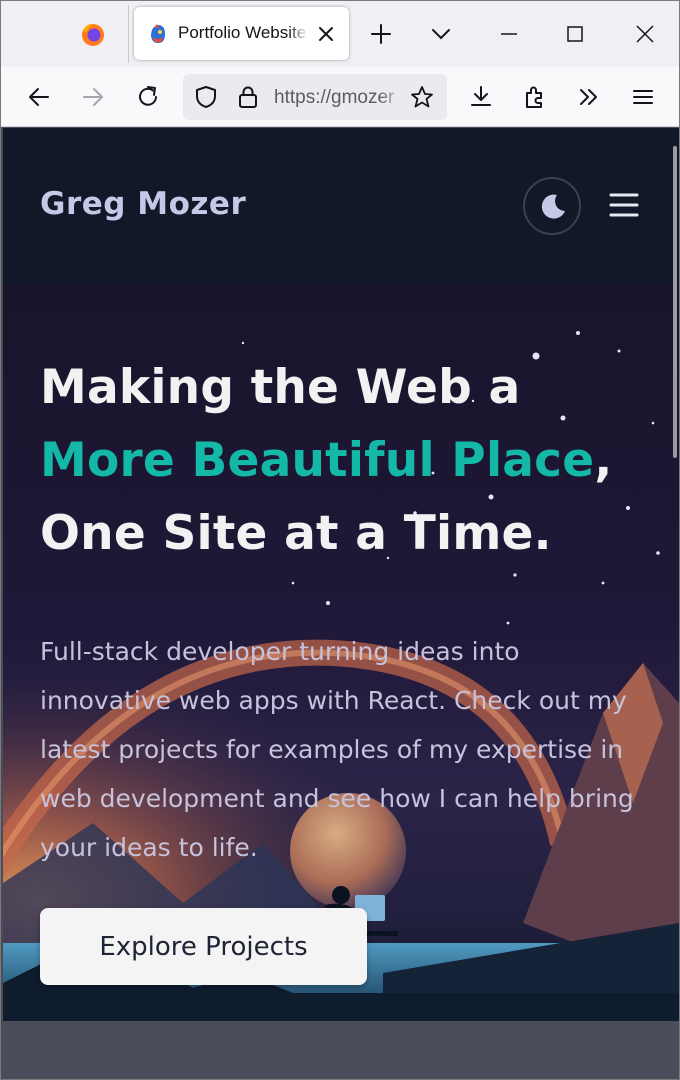  What do you see at coordinates (603, 460) in the screenshot?
I see `headline-comma: ,` at bounding box center [603, 460].